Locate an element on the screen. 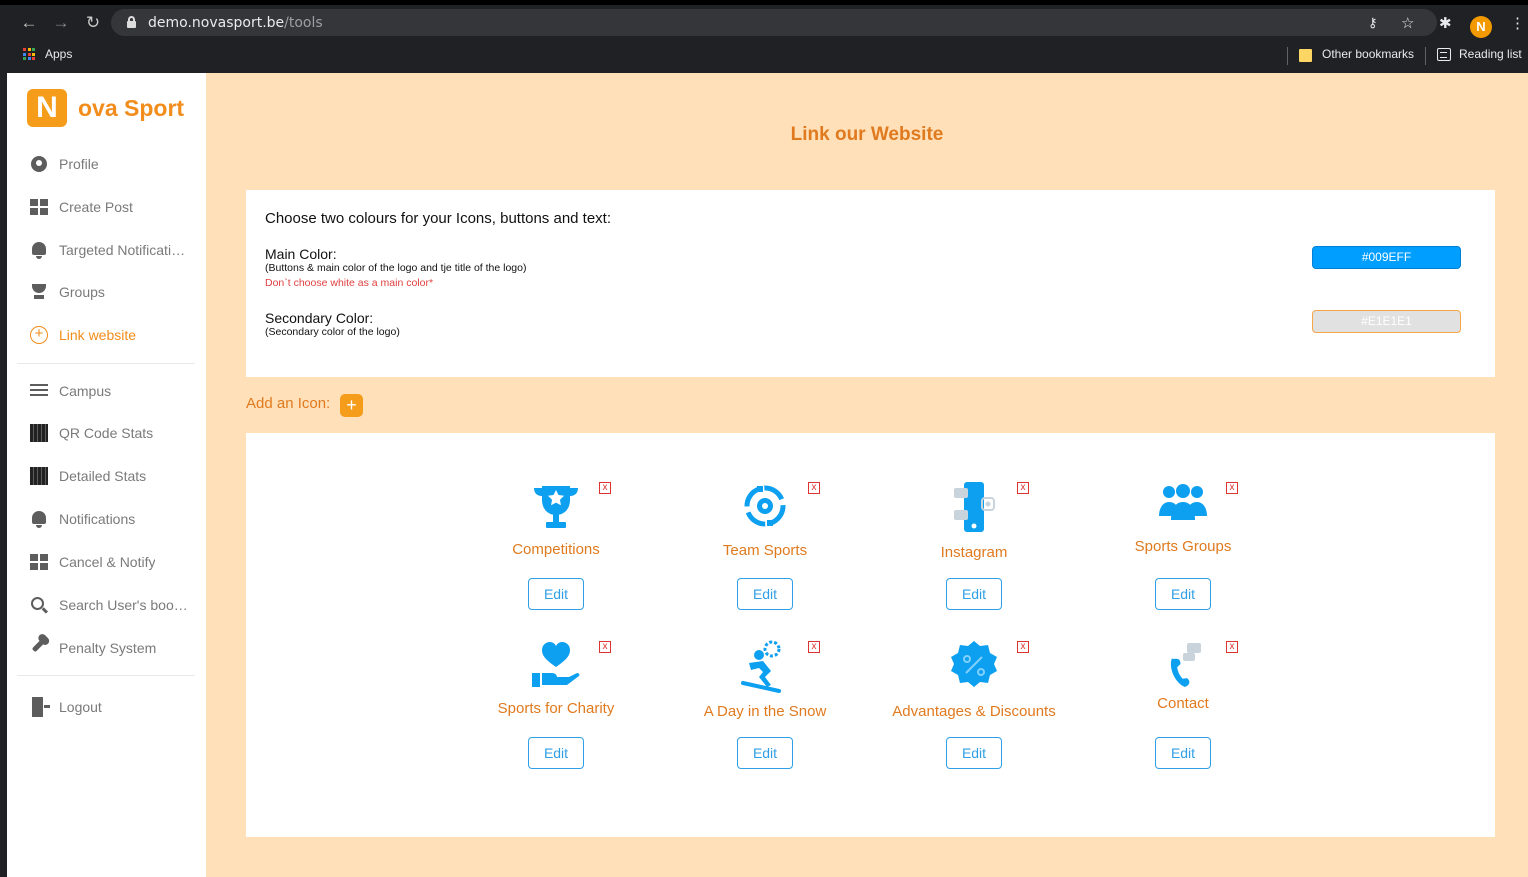 The height and width of the screenshot is (877, 1528). sidebar-item-targeted-notifications: Targeted Notifications is located at coordinates (114, 250).